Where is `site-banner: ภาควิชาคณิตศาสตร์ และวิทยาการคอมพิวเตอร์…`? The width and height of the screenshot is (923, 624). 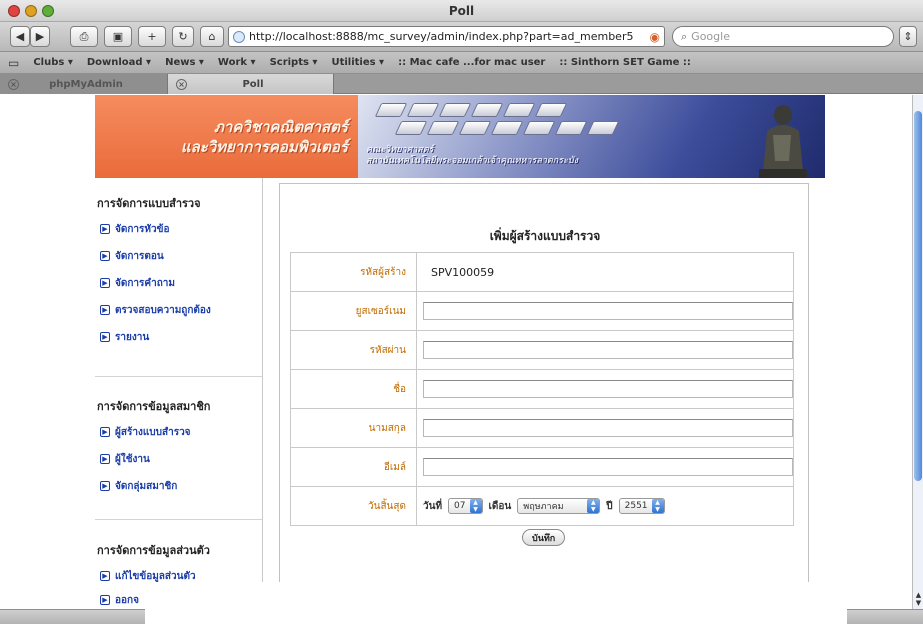
site-banner: ภาควิชาคณิตศาสตร์ และวิทยาการคอมพิวเตอร์… is located at coordinates (460, 136).